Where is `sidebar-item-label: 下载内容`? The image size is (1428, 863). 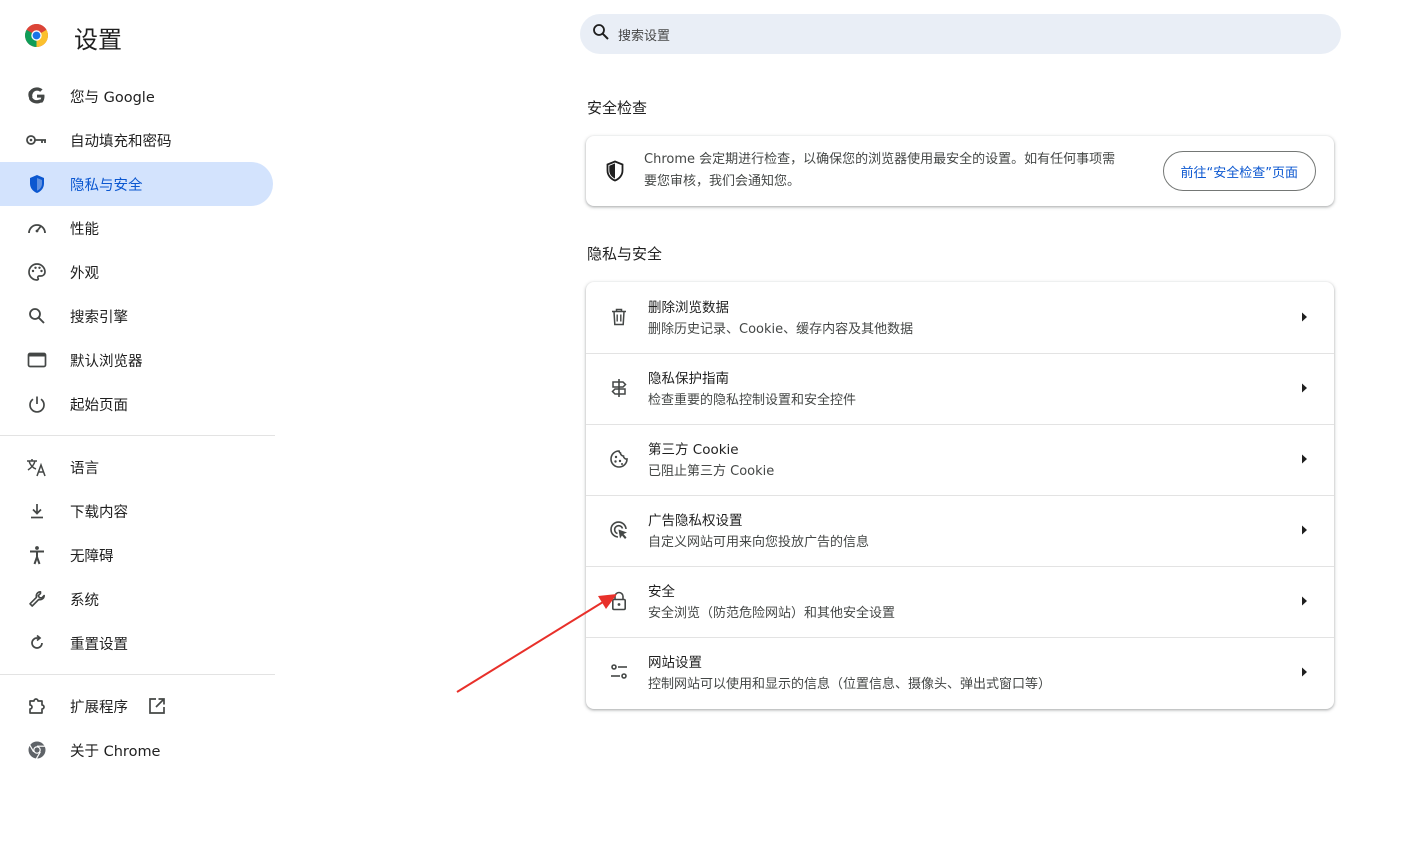
sidebar-item-label: 下载内容 is located at coordinates (99, 512).